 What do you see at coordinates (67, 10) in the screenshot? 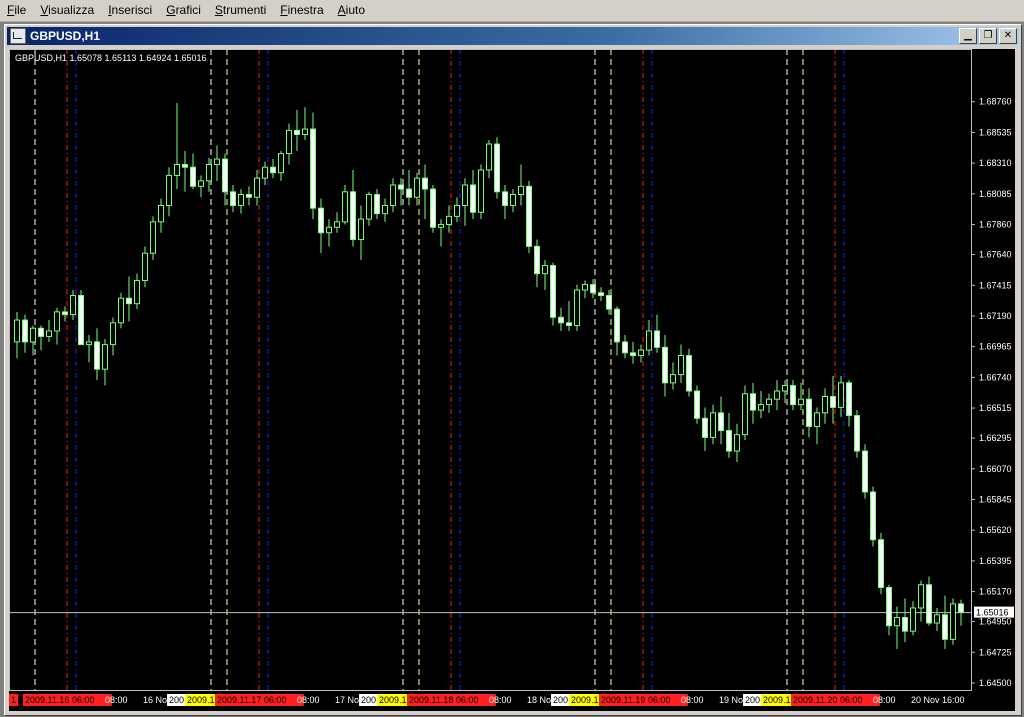
I see `menu-visualizza: Visualizza` at bounding box center [67, 10].